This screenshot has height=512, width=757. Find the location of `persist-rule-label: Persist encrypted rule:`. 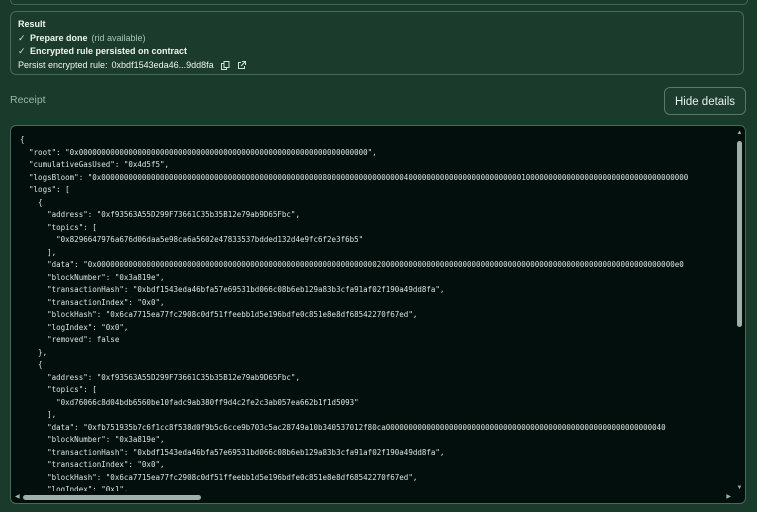

persist-rule-label: Persist encrypted rule: is located at coordinates (63, 64).